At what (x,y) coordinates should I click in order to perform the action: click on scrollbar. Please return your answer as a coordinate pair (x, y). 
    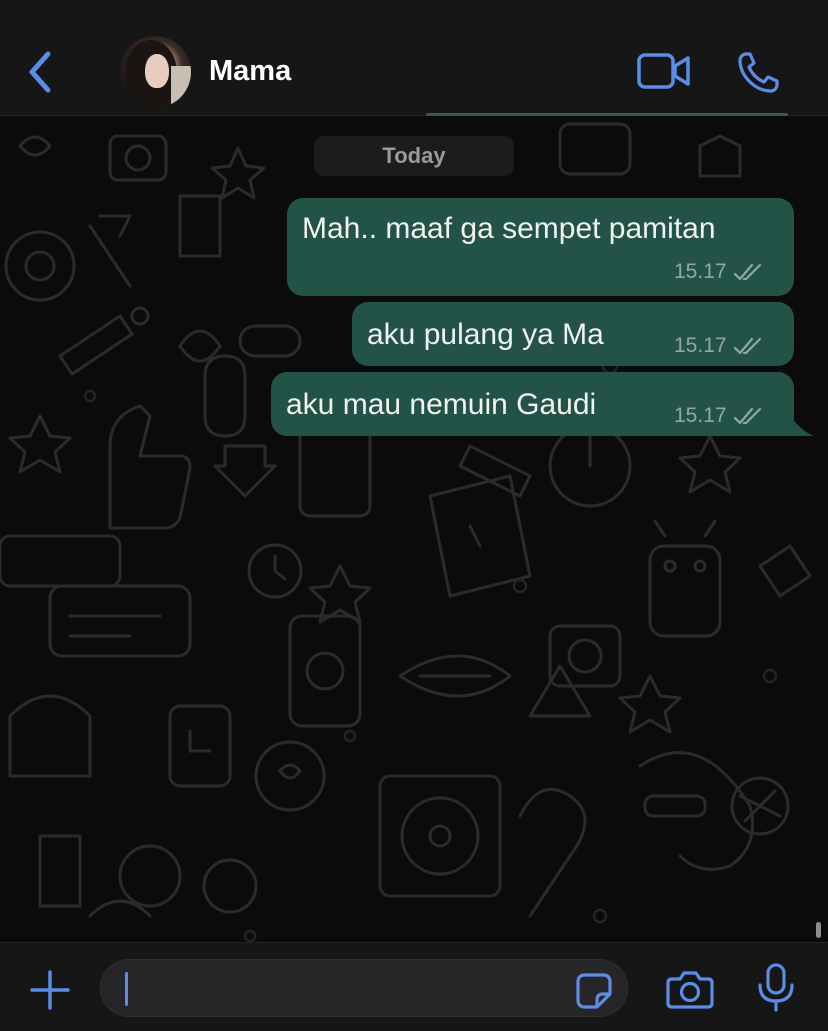
    Looking at the image, I should click on (818, 930).